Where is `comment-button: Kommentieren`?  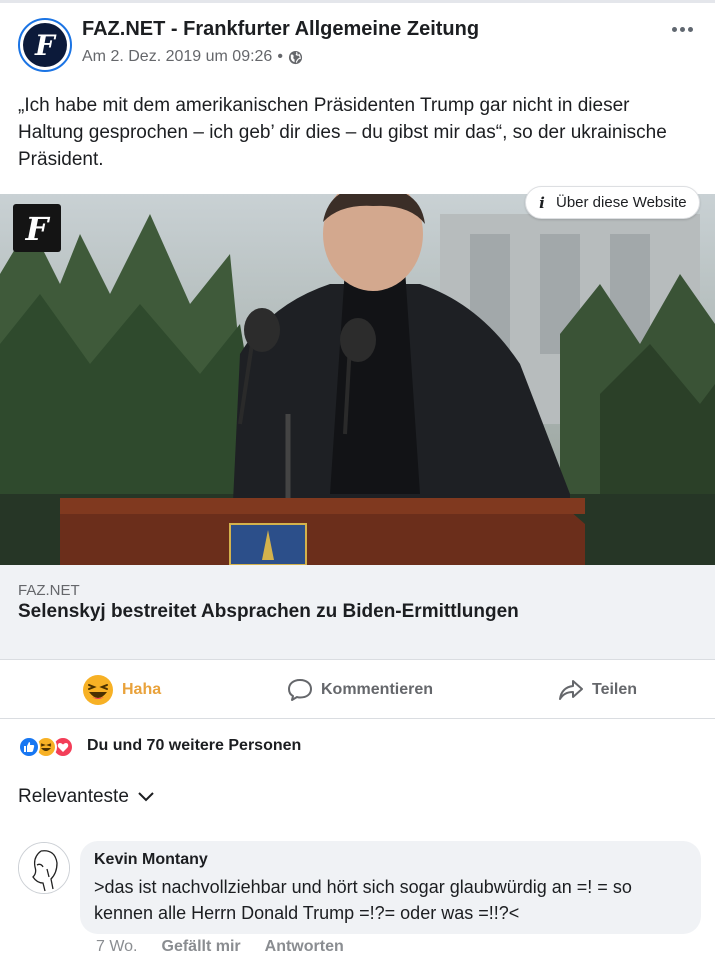
comment-button: Kommentieren is located at coordinates (360, 690).